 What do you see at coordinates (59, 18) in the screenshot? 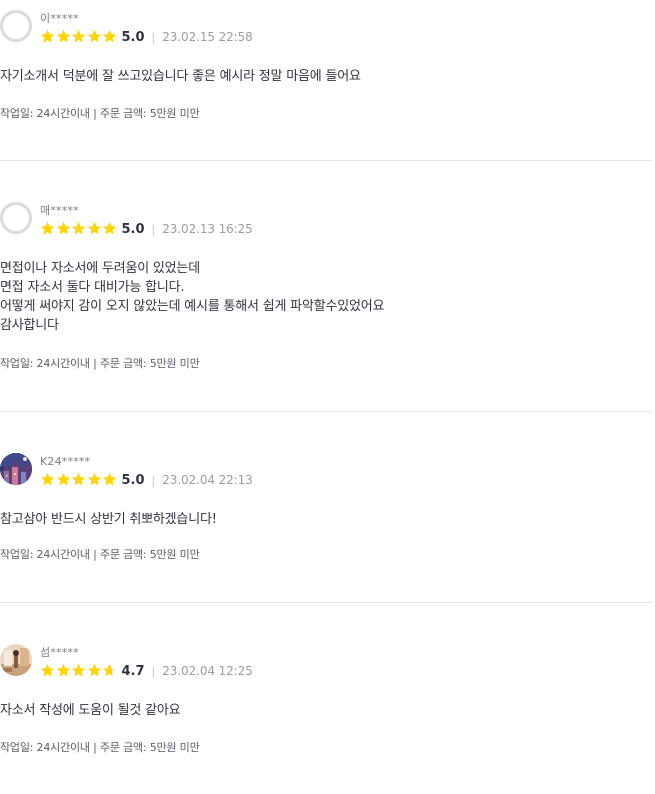
I see `review-username: 이*****` at bounding box center [59, 18].